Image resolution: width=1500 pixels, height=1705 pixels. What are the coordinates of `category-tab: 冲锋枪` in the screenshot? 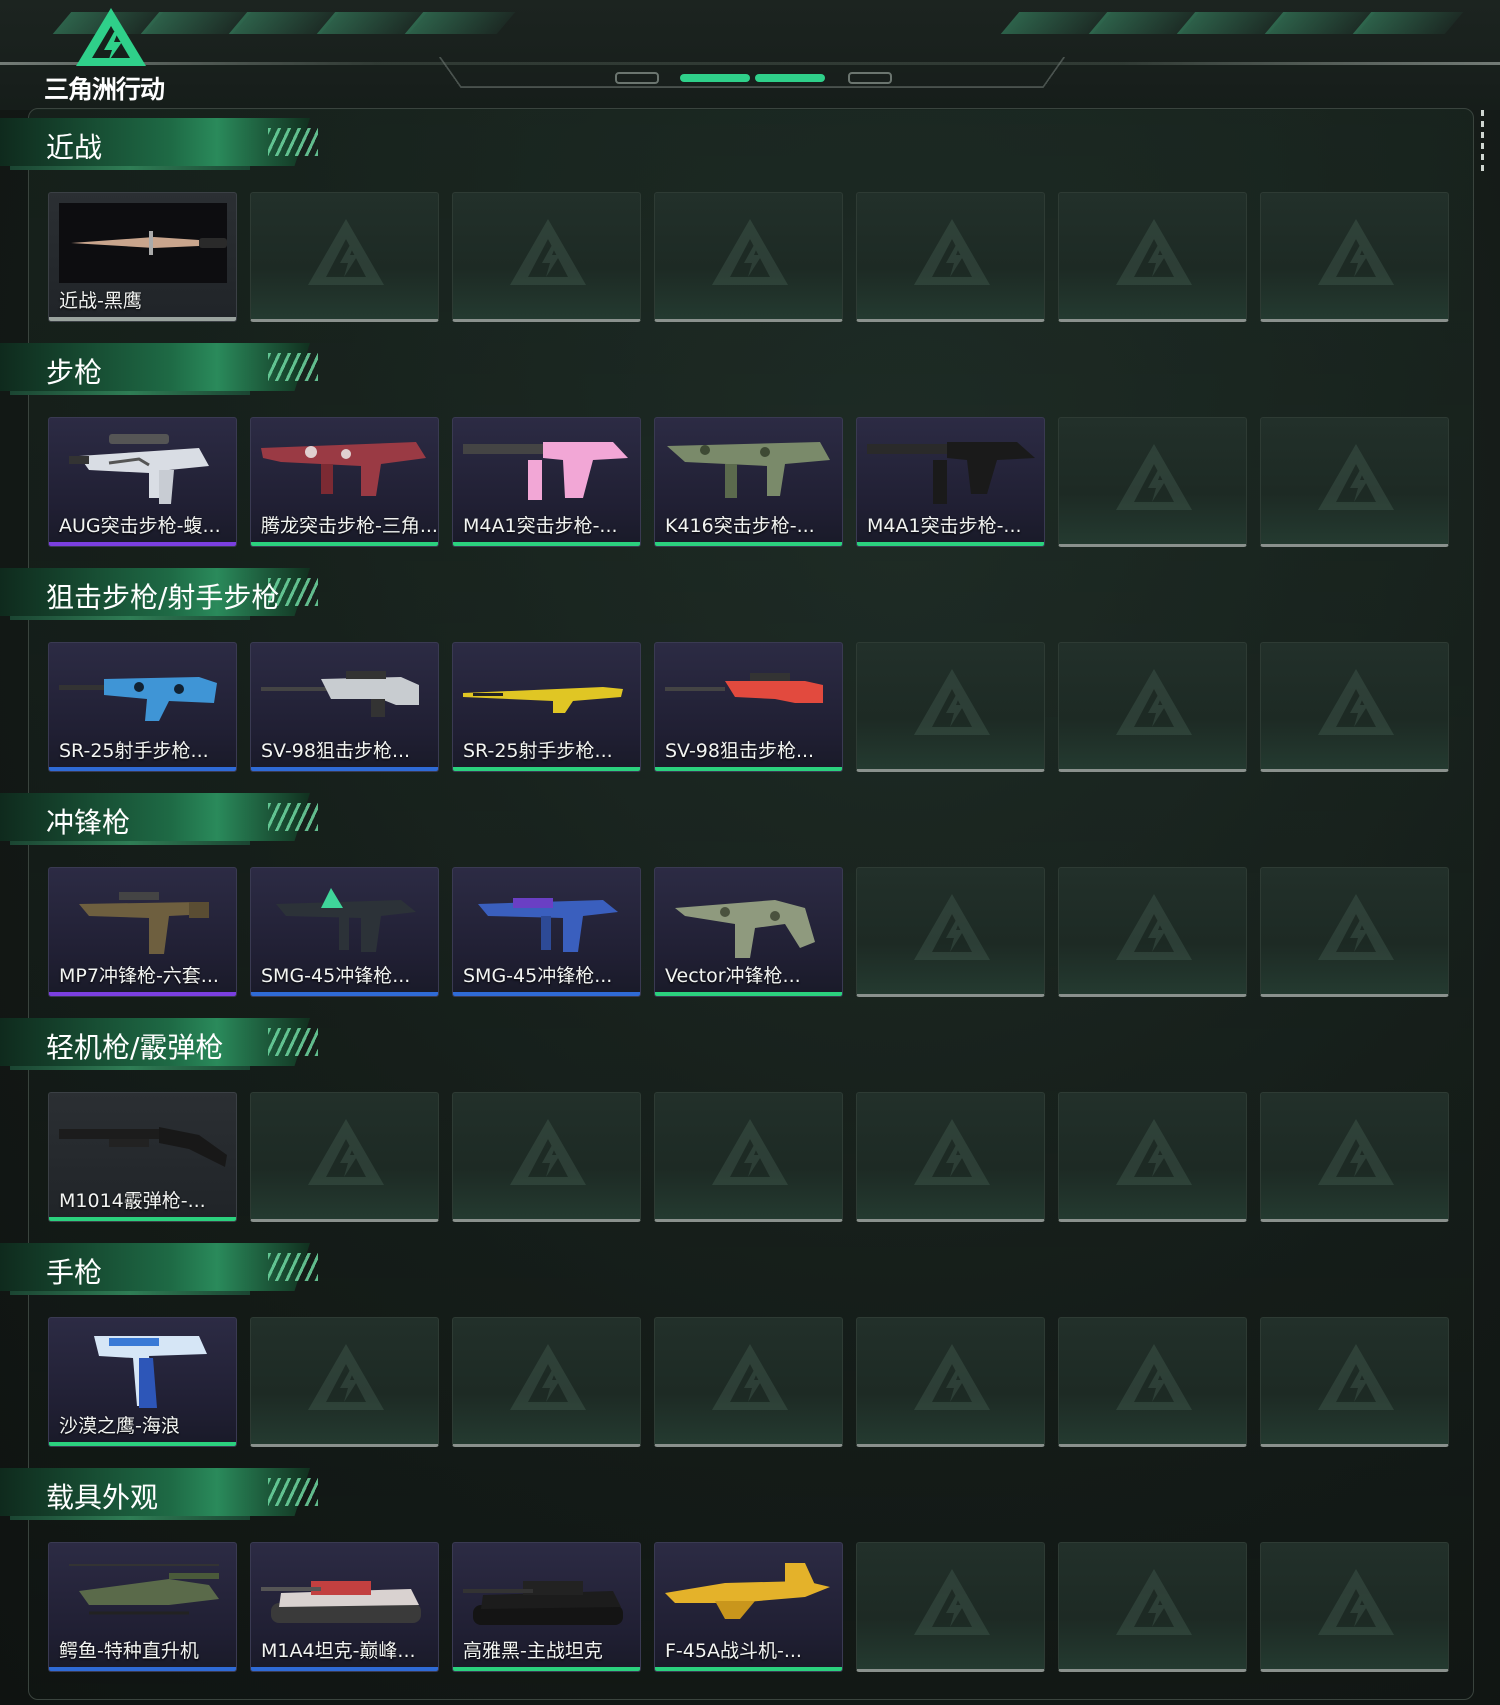 It's located at (165, 820).